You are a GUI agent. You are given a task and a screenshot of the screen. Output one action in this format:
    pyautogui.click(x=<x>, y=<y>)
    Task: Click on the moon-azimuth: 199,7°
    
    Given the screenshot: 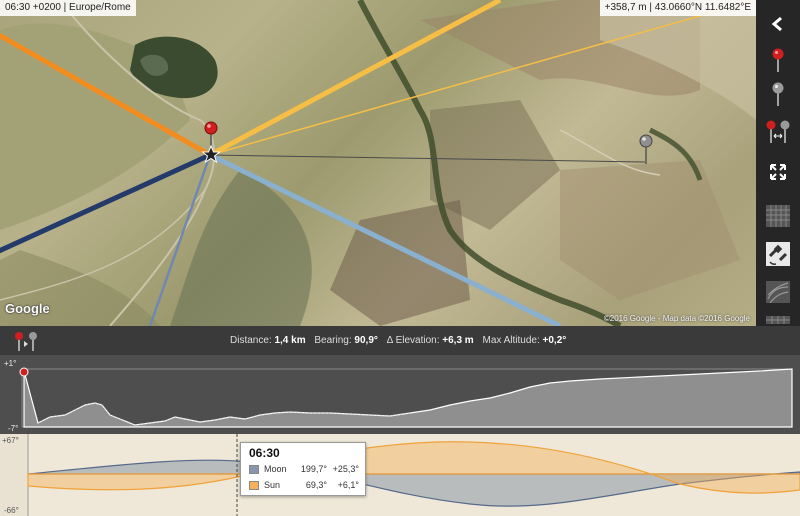 What is the action you would take?
    pyautogui.click(x=313, y=469)
    